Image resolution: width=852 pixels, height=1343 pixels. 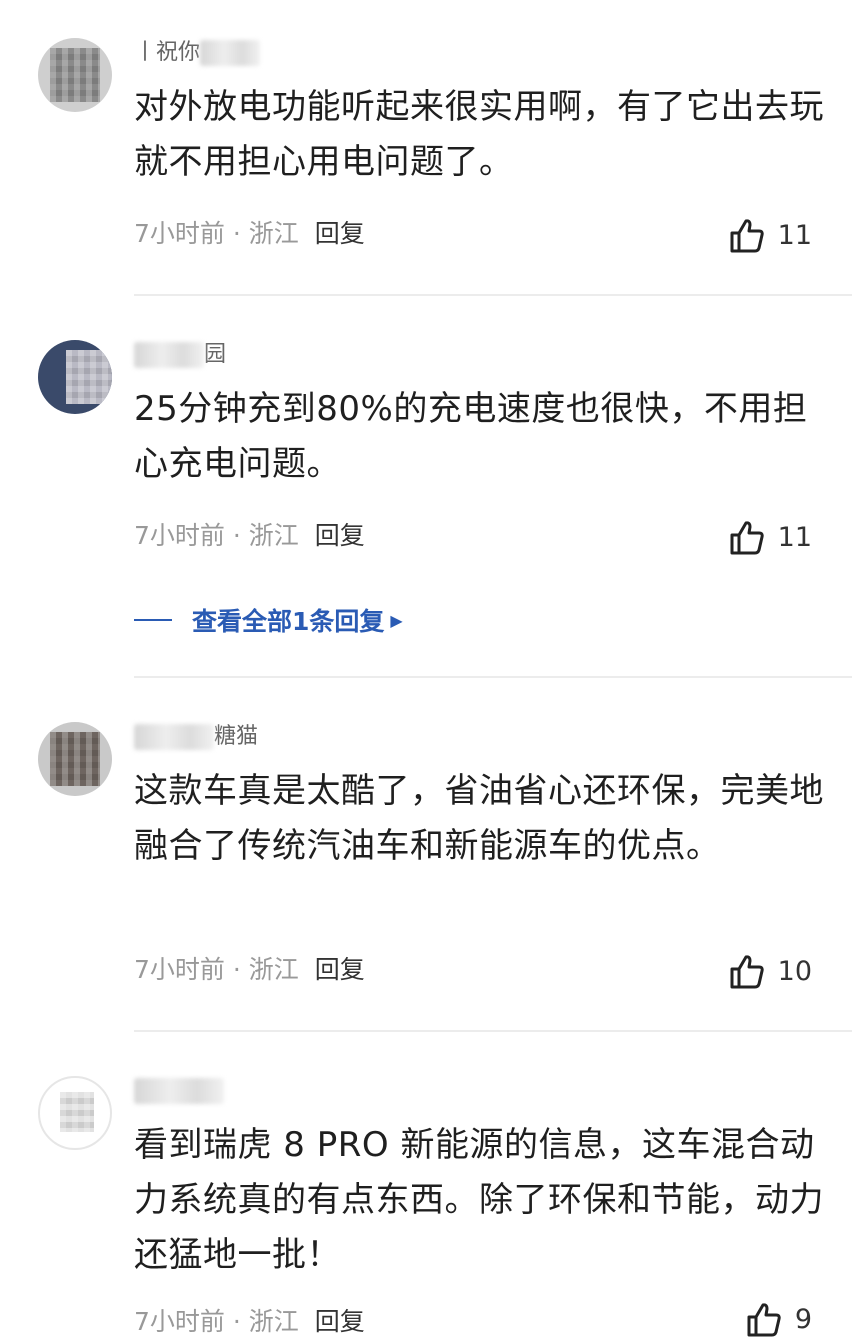 I want to click on triangle-right-icon: ▶, so click(x=396, y=620).